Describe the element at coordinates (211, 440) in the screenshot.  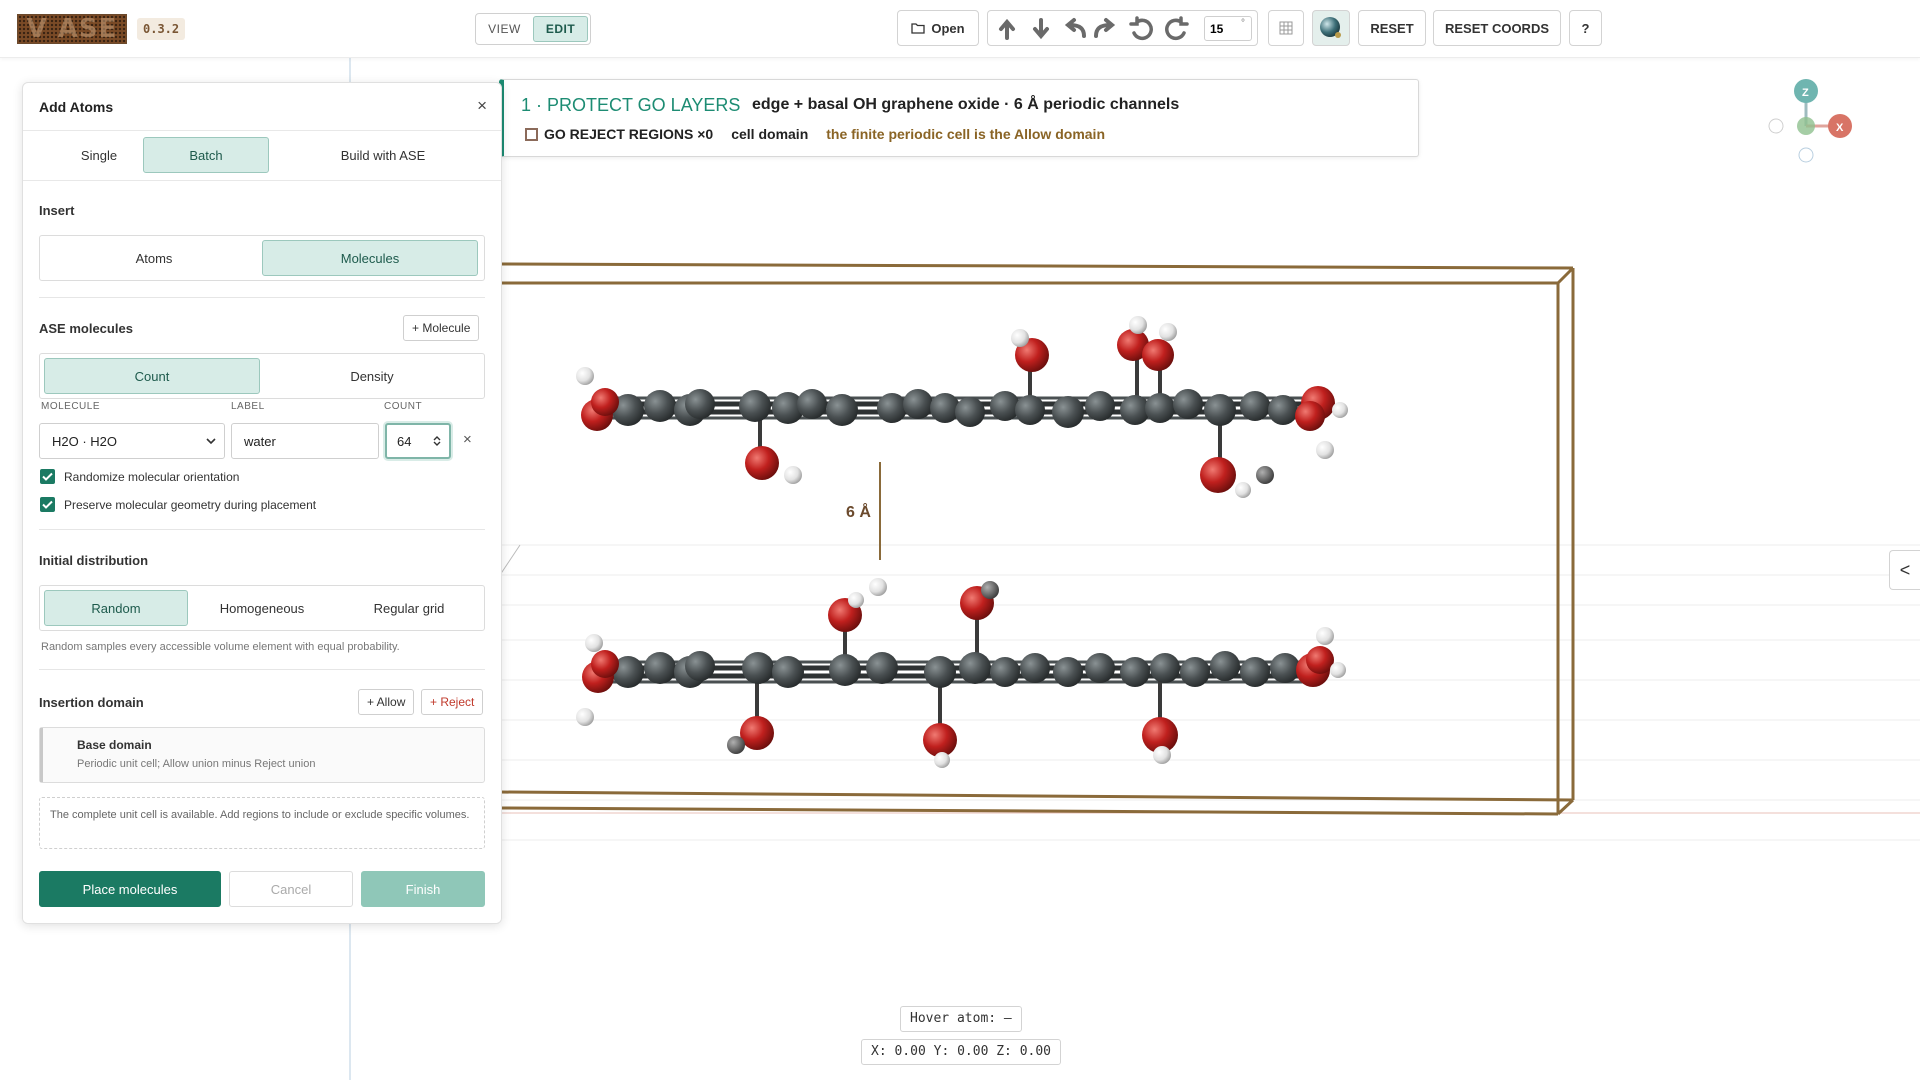
I see `chevron-down-icon` at that location.